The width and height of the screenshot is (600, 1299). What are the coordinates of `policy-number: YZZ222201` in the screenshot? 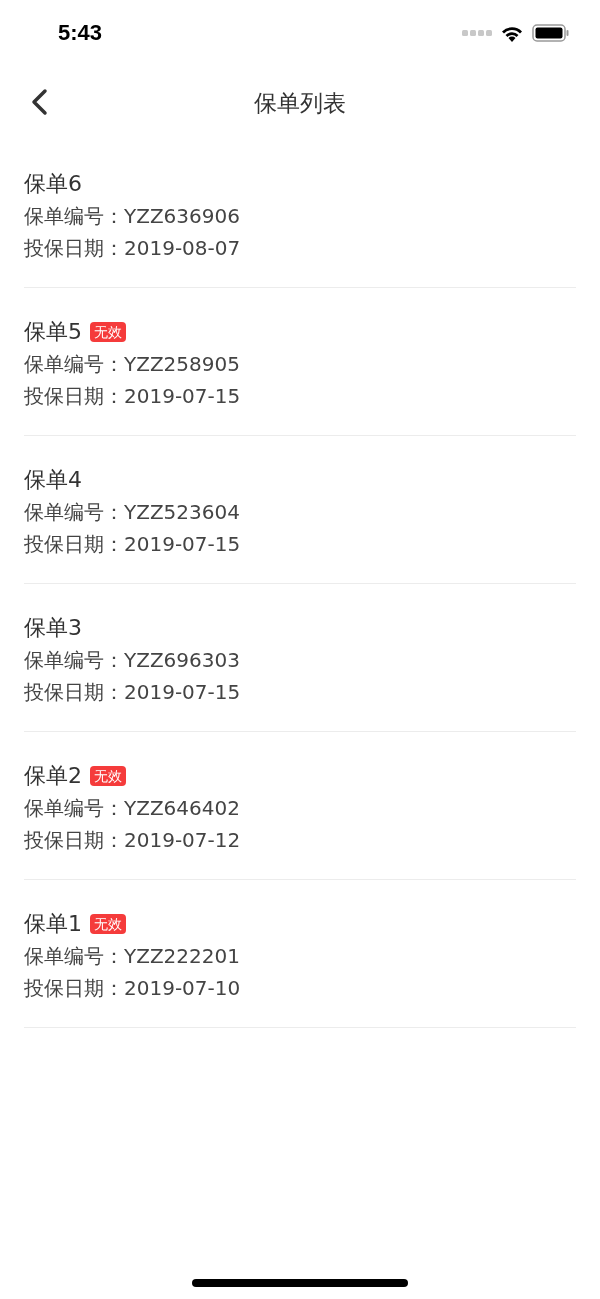 It's located at (182, 956).